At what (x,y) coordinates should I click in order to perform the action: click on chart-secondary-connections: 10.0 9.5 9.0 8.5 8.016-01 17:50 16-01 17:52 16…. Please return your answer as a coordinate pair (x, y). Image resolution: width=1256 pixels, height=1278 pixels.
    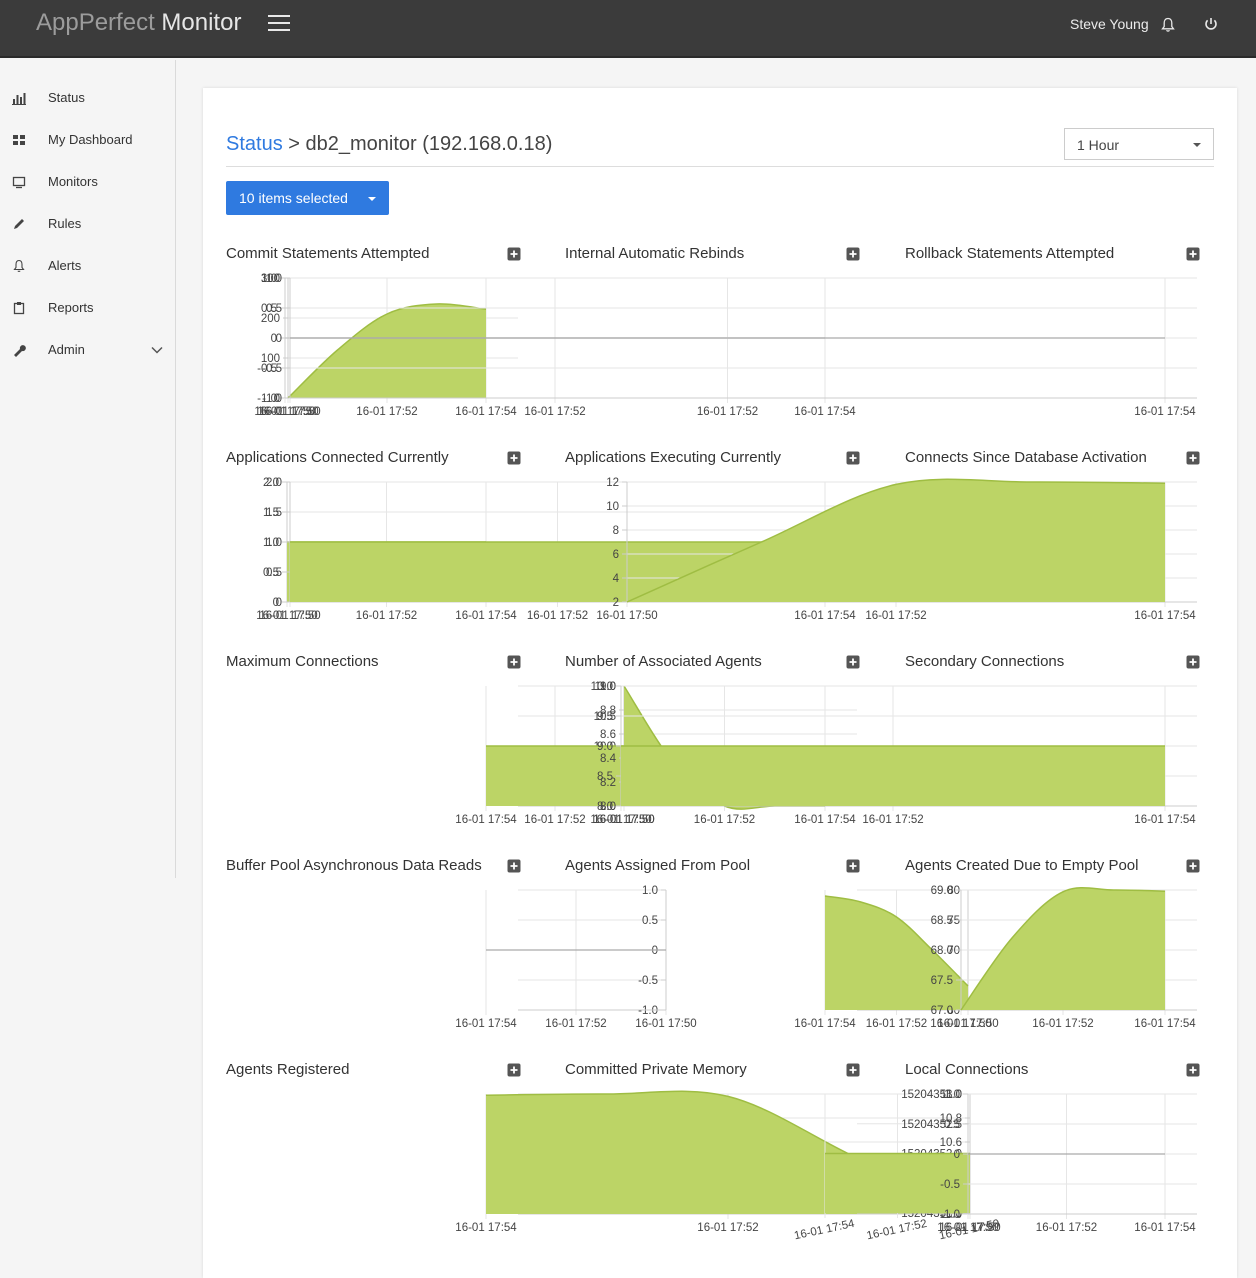
    Looking at the image, I should click on (893, 753).